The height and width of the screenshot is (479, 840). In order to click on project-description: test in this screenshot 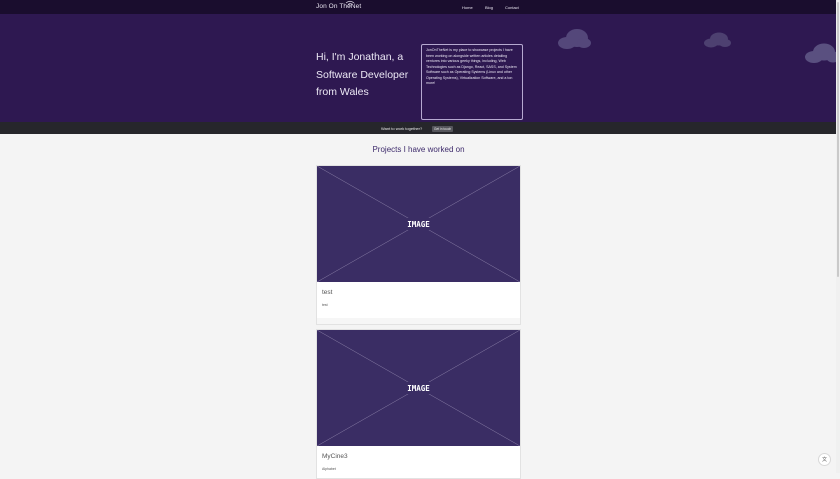, I will do `click(325, 305)`.